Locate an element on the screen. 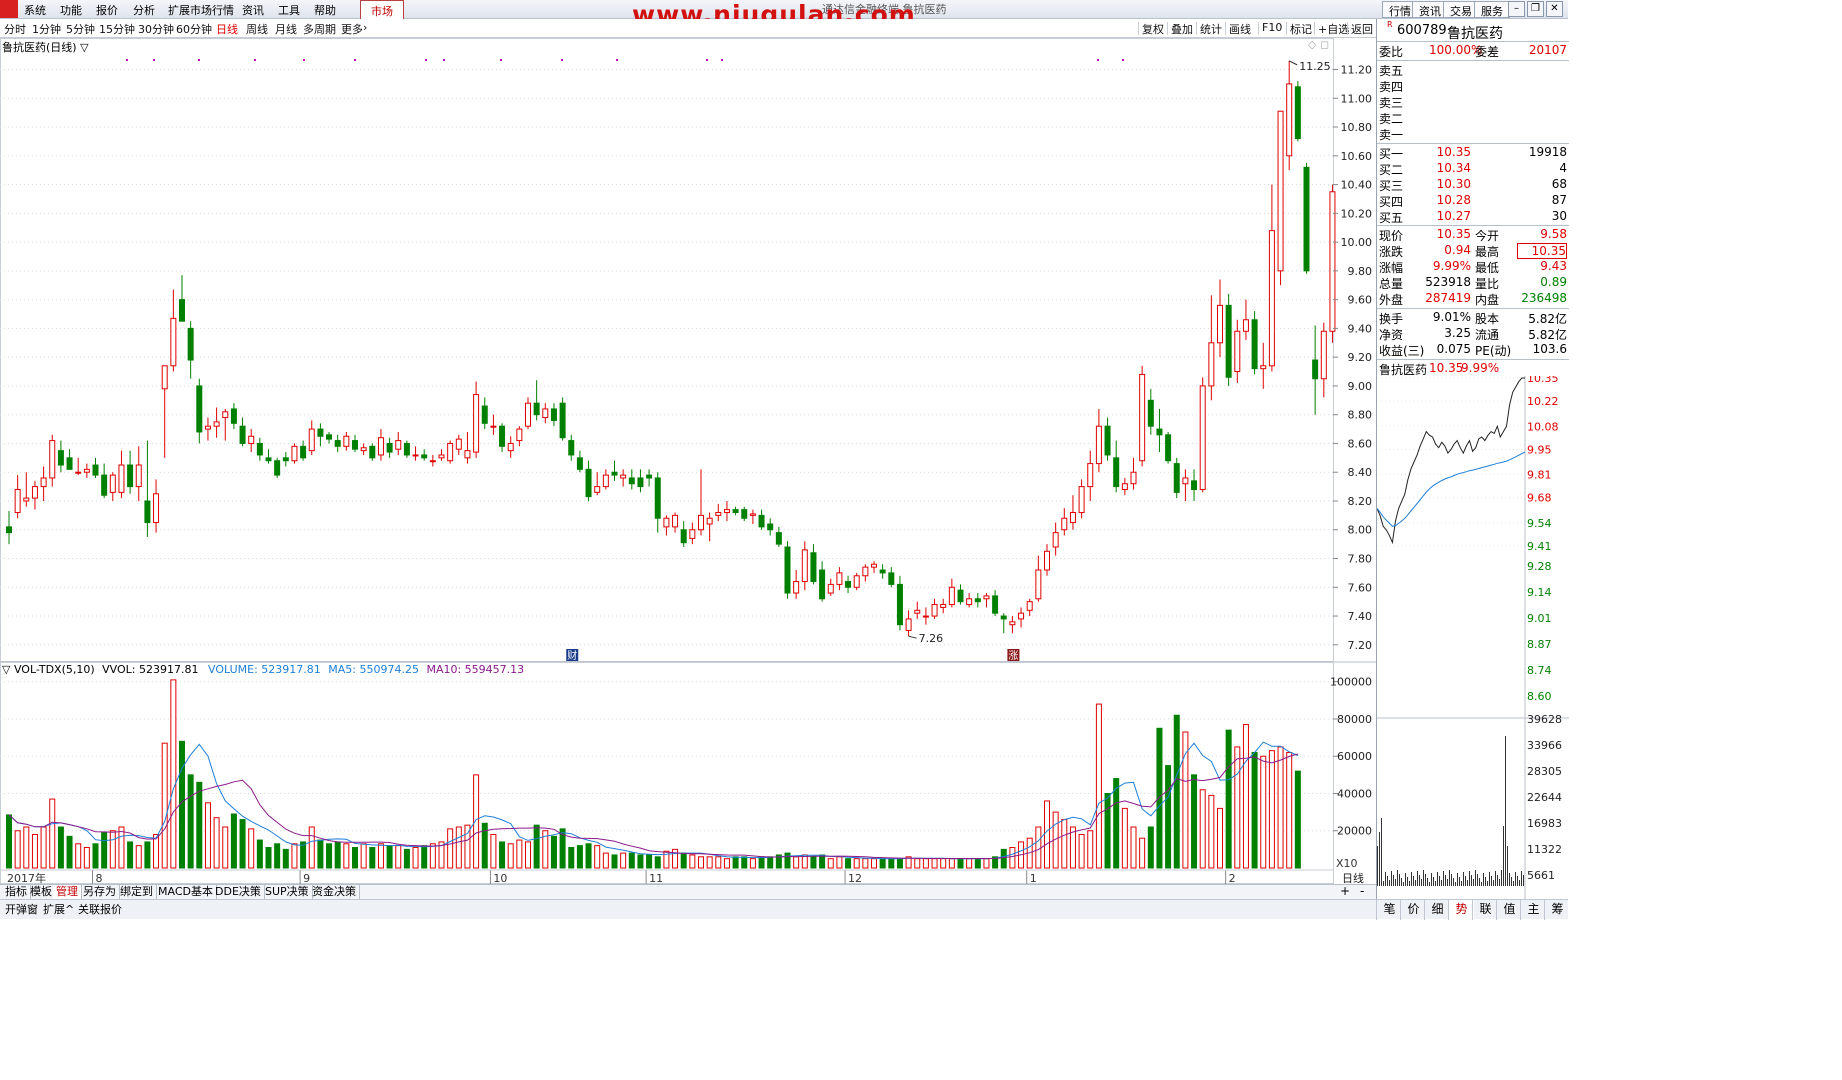 Image resolution: width=1842 pixels, height=1080 pixels. period-tab: 周线 is located at coordinates (257, 29).